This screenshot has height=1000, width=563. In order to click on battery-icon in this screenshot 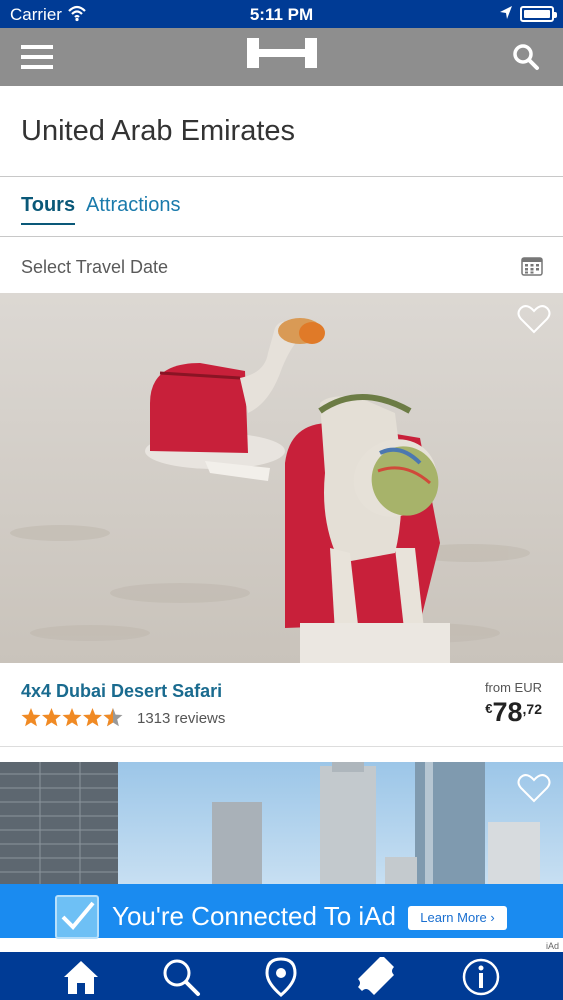, I will do `click(538, 14)`.